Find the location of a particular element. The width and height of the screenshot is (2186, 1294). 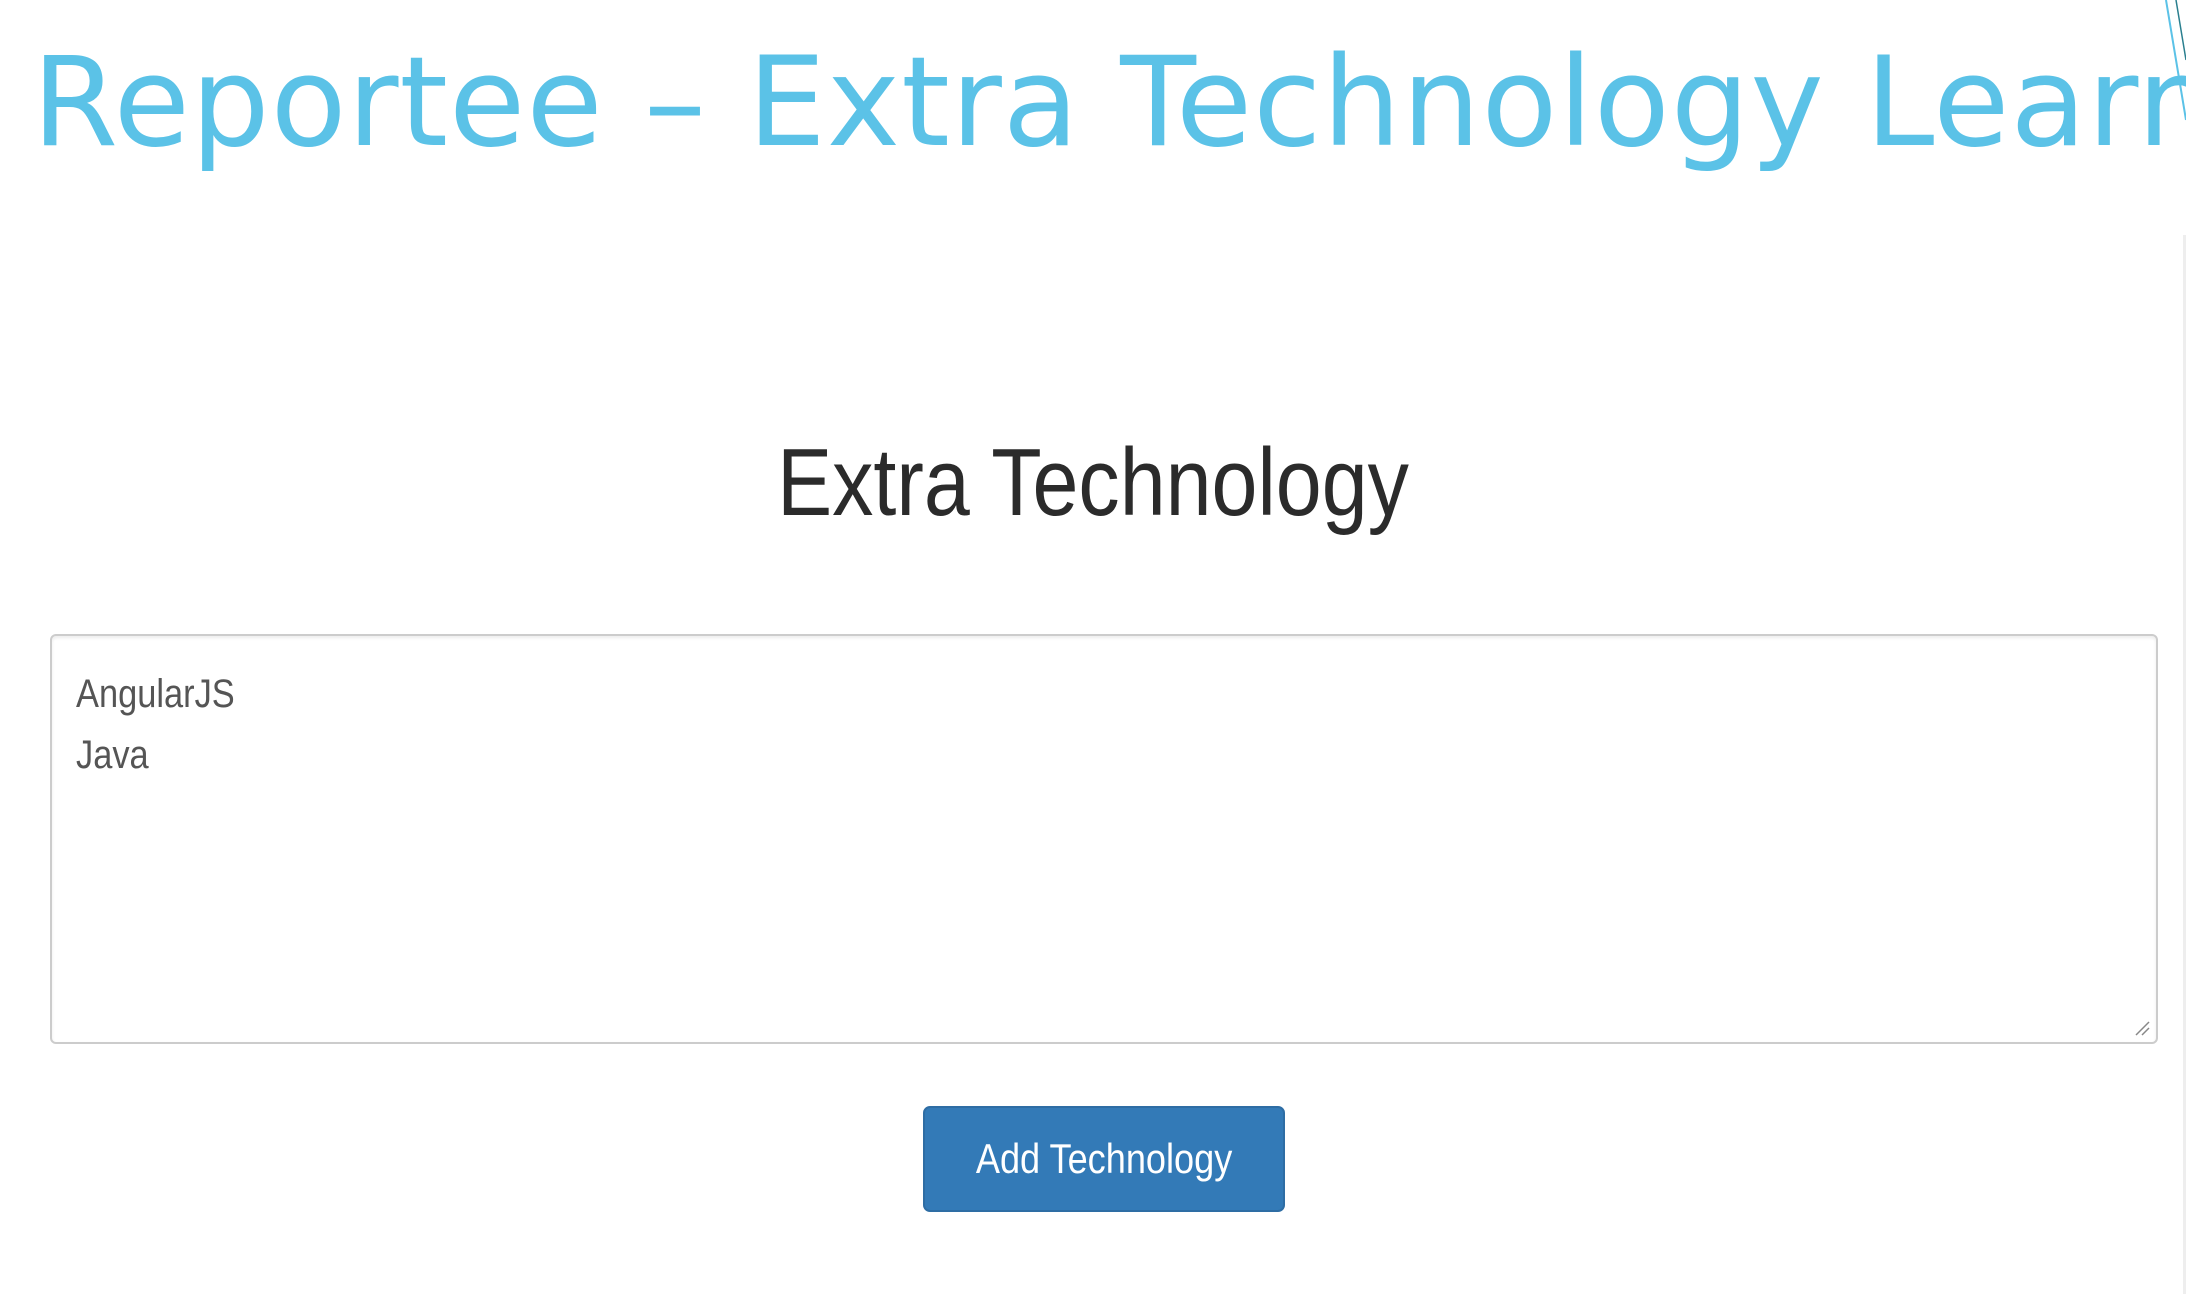

add-technology-button-label: Add Technology is located at coordinates (1104, 1158).